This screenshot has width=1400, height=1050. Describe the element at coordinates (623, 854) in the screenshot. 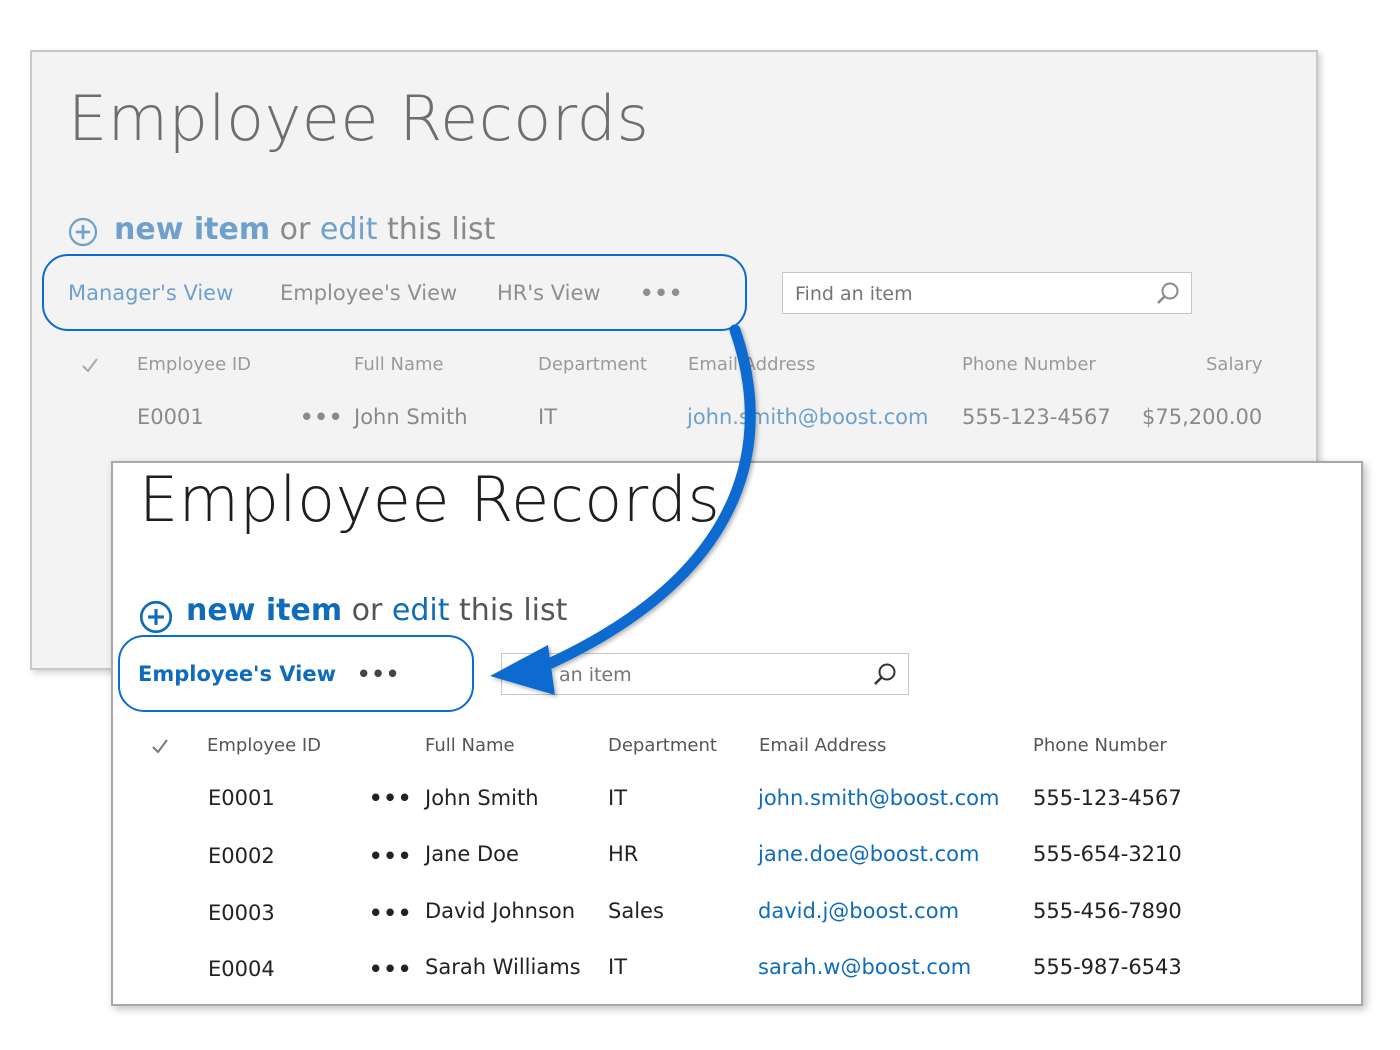

I see `cell-department: HR` at that location.